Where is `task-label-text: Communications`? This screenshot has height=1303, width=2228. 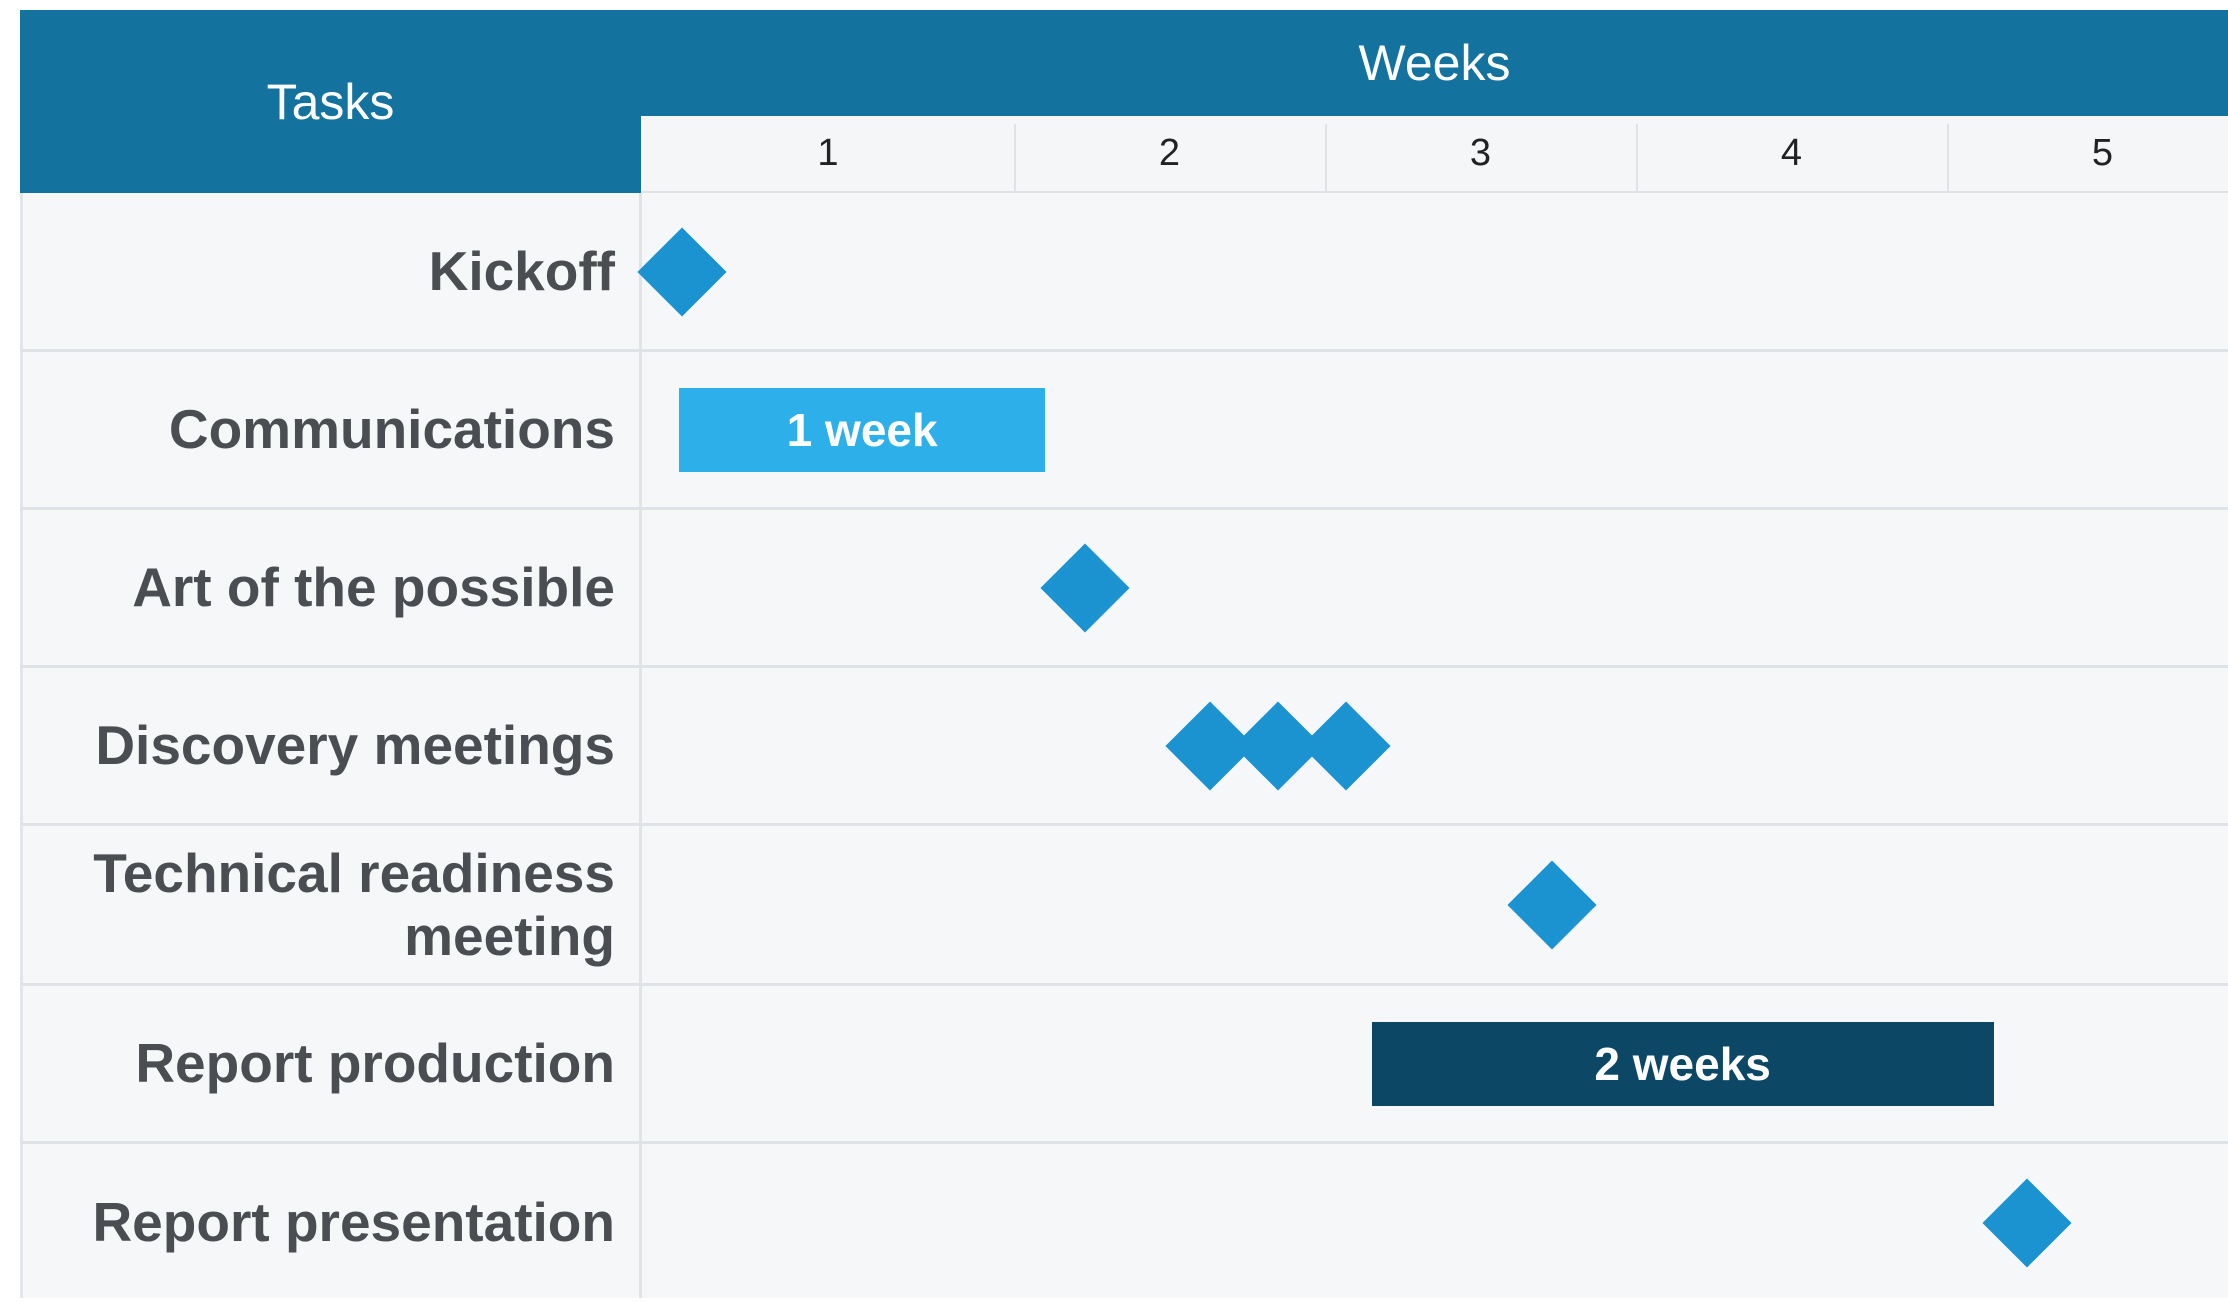
task-label-text: Communications is located at coordinates (391, 429).